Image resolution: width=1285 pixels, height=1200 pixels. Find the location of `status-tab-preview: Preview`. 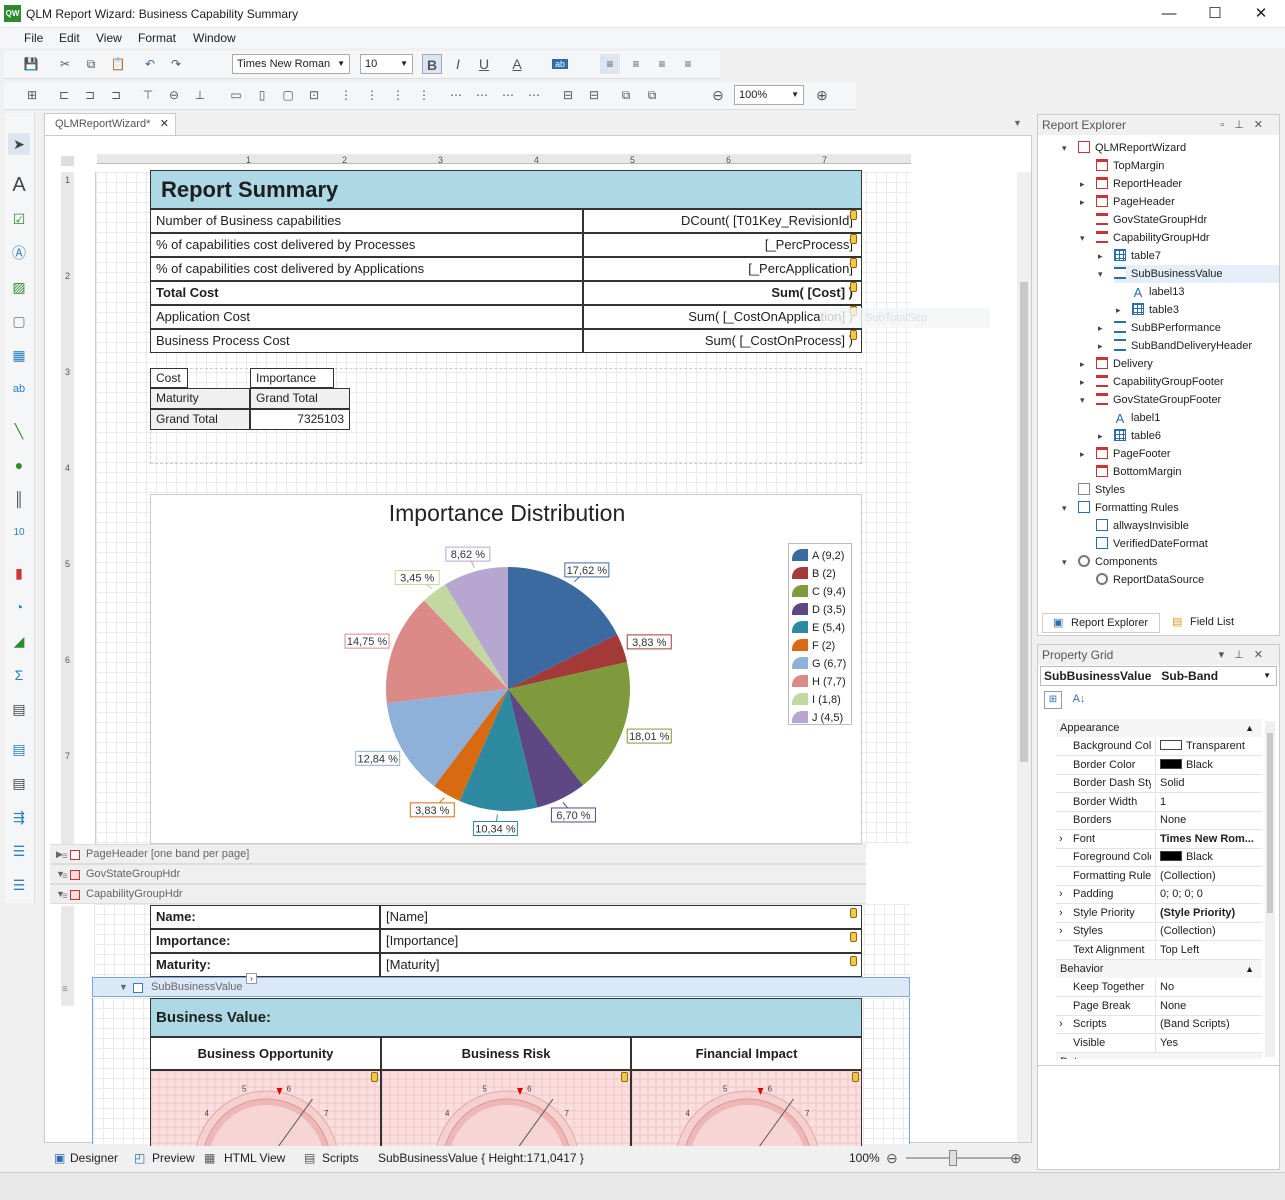

status-tab-preview: Preview is located at coordinates (173, 1158).